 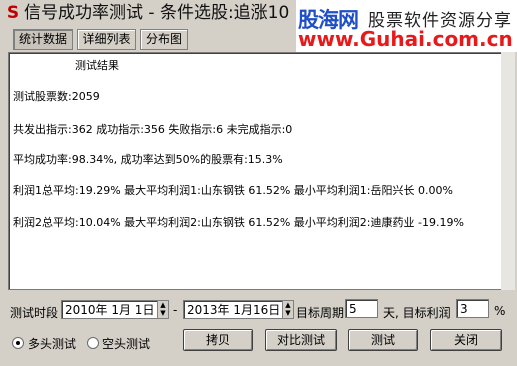 What do you see at coordinates (301, 340) in the screenshot?
I see `compare-test-button: 对比测试` at bounding box center [301, 340].